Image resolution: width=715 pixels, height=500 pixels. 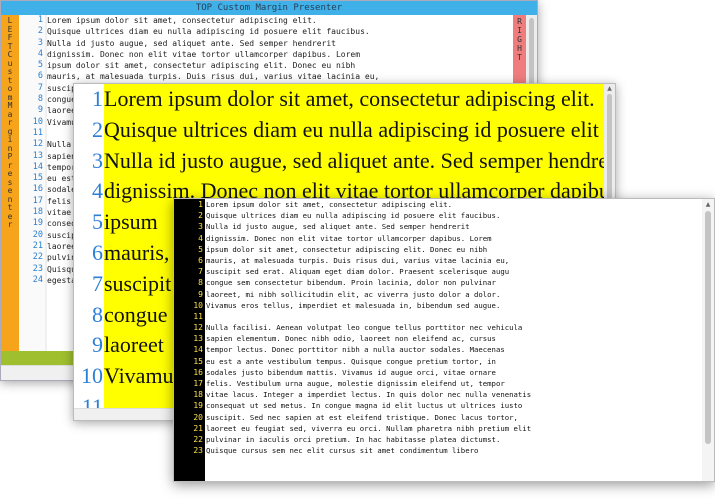 What do you see at coordinates (269, 8) in the screenshot?
I see `top-margin-title: TOP Custom Margin Presenter` at bounding box center [269, 8].